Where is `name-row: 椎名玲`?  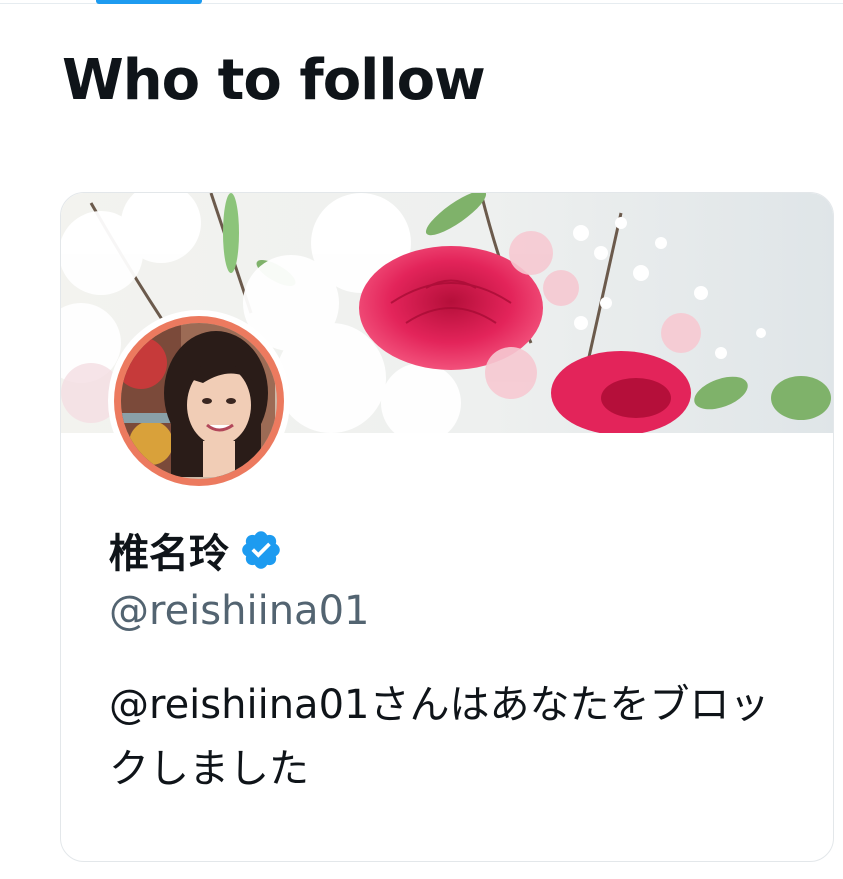
name-row: 椎名玲 is located at coordinates (196, 550).